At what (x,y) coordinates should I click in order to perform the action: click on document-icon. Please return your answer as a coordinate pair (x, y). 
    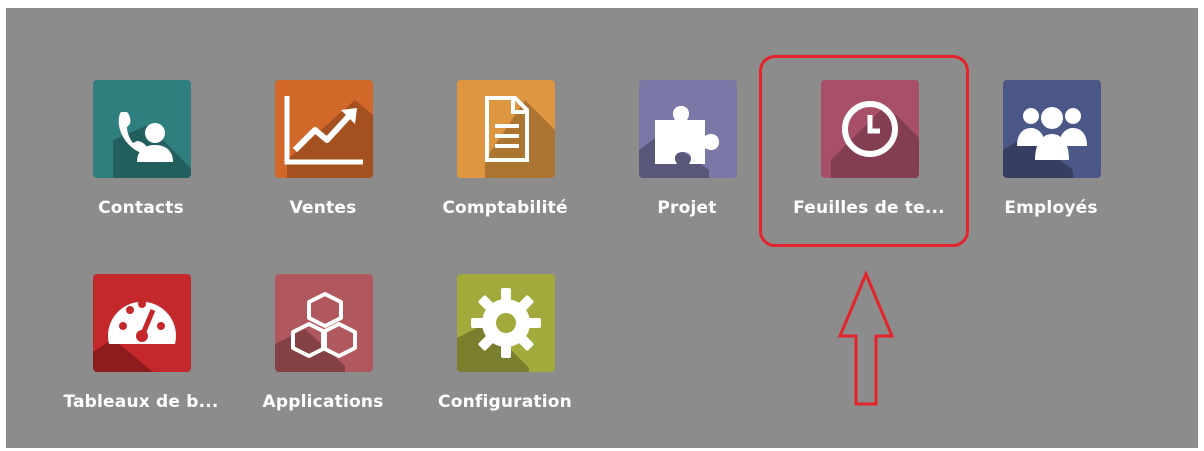
    Looking at the image, I should click on (507, 129).